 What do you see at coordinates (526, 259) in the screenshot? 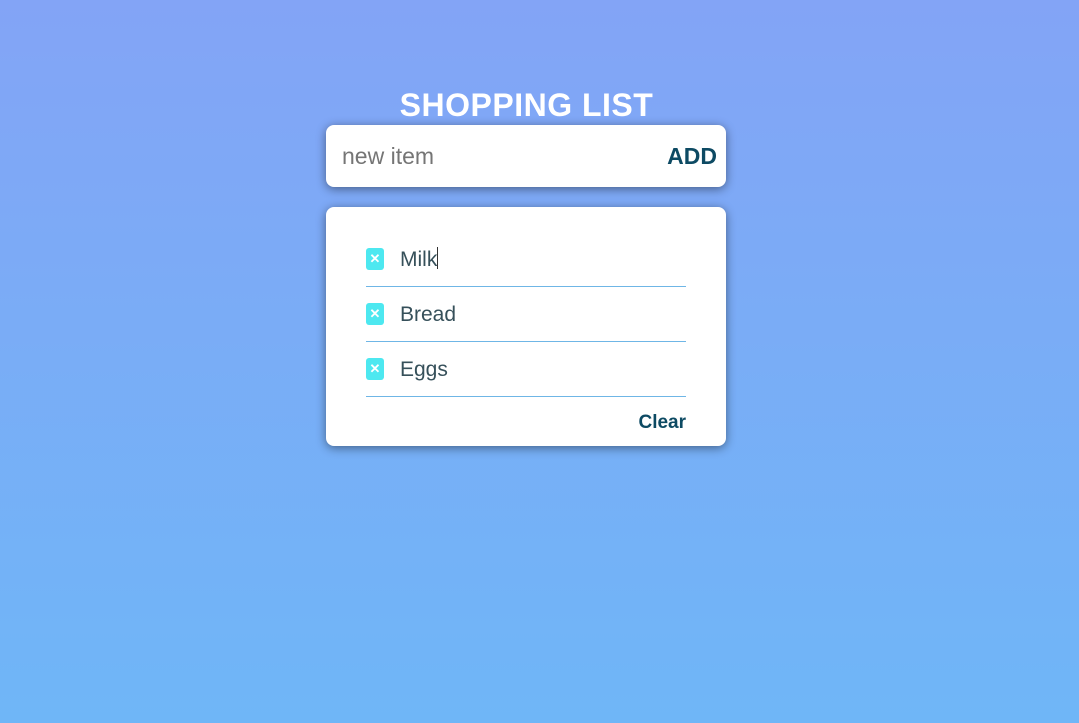
I see `list-item: ✕ Milk` at bounding box center [526, 259].